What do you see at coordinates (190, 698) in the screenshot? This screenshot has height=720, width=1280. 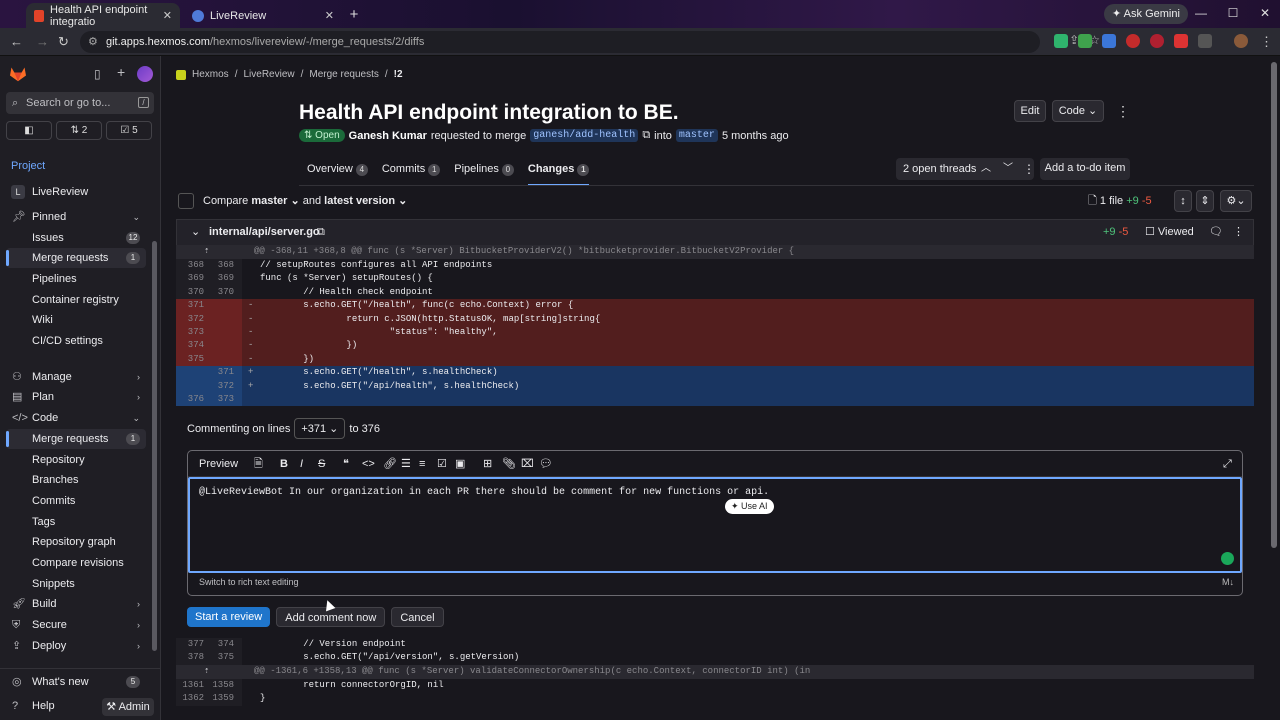 I see `old-line-number: 1362` at bounding box center [190, 698].